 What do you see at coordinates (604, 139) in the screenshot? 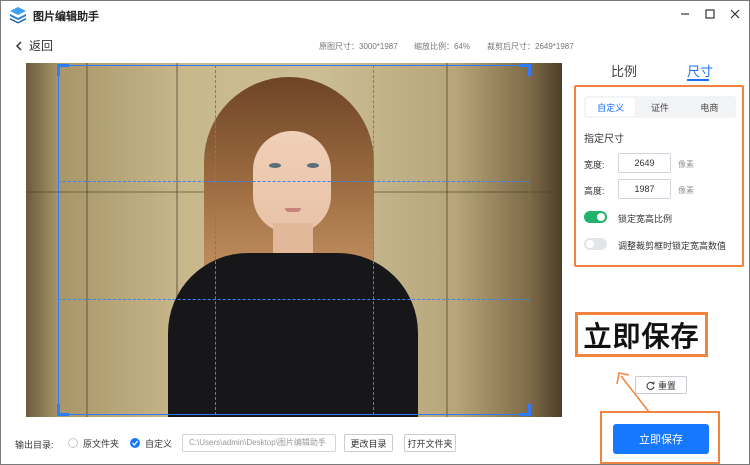
I see `section-title: 指定尺寸` at bounding box center [604, 139].